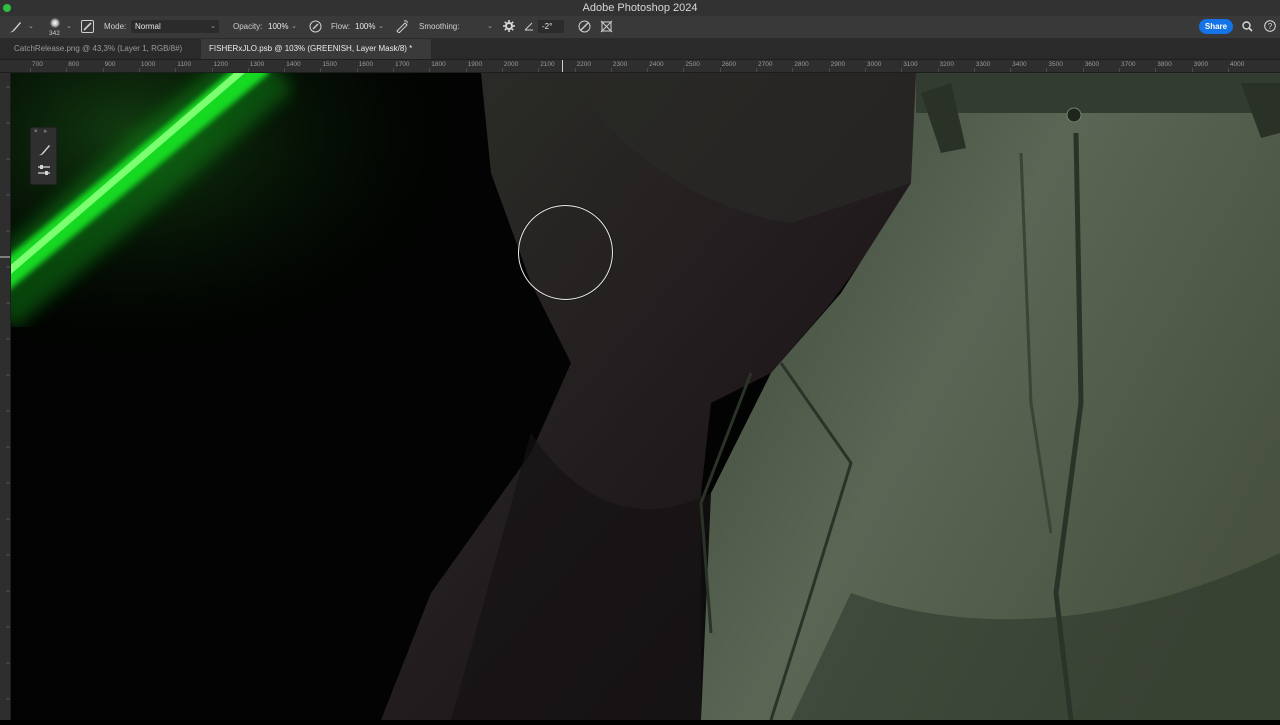 The width and height of the screenshot is (1280, 725). What do you see at coordinates (606, 28) in the screenshot?
I see `symmetry-icon` at bounding box center [606, 28].